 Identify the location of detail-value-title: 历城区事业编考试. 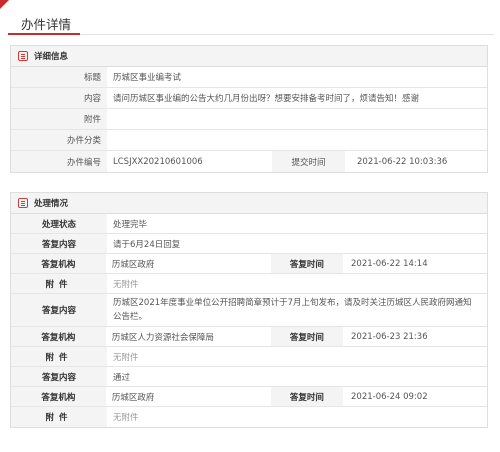
(147, 78).